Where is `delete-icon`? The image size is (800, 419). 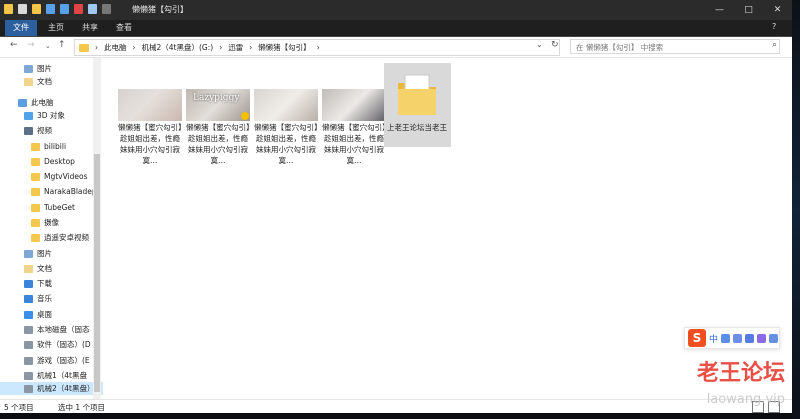 delete-icon is located at coordinates (78, 9).